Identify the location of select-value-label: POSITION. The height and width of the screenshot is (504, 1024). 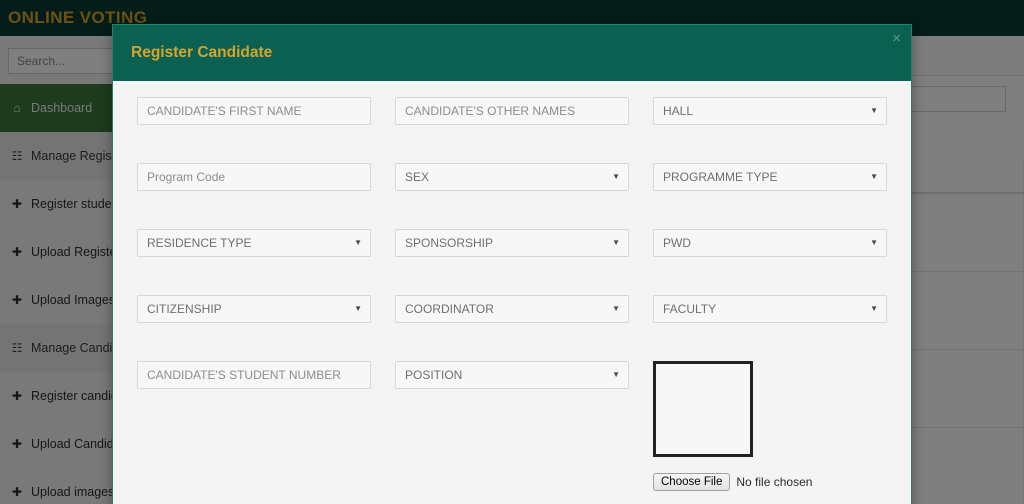
(434, 375).